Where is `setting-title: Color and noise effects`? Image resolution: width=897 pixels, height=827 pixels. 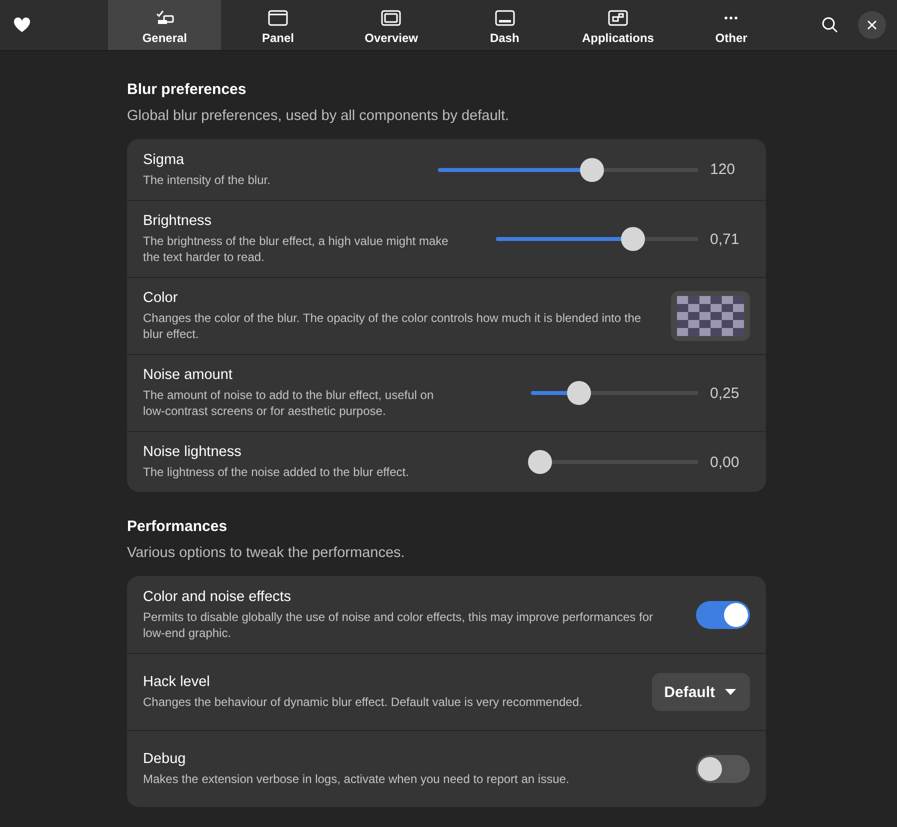 setting-title: Color and noise effects is located at coordinates (217, 596).